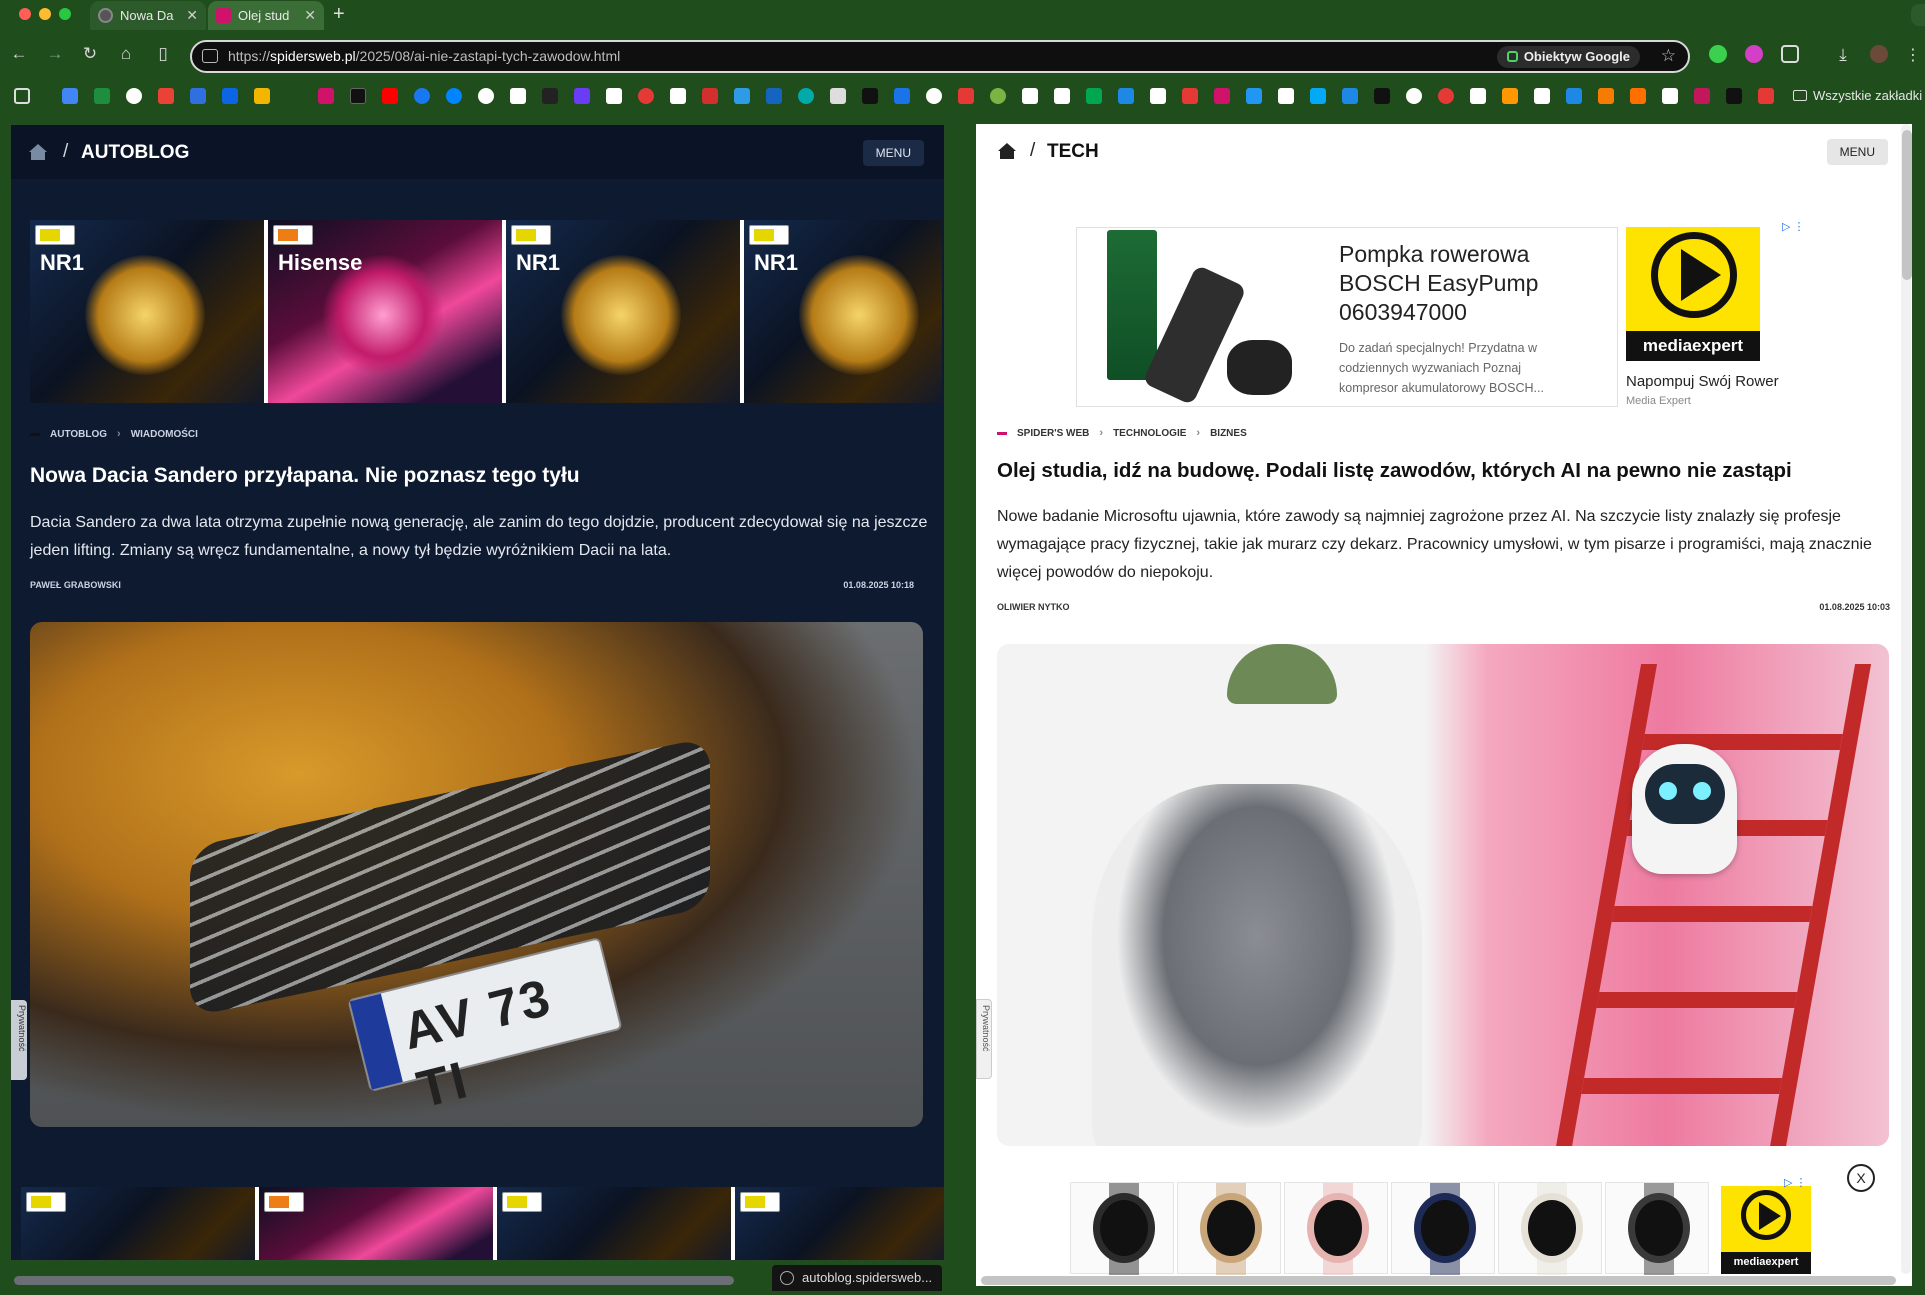  I want to click on smartwatch-ad-bar: mediaexpert ▷ ⋮, so click(1444, 1228).